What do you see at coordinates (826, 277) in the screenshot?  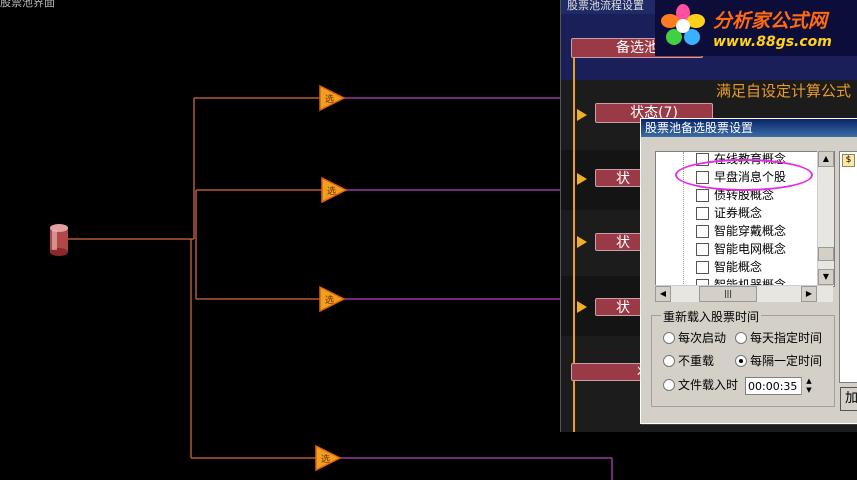 I see `scroll-down-arrow-icon: ▼` at bounding box center [826, 277].